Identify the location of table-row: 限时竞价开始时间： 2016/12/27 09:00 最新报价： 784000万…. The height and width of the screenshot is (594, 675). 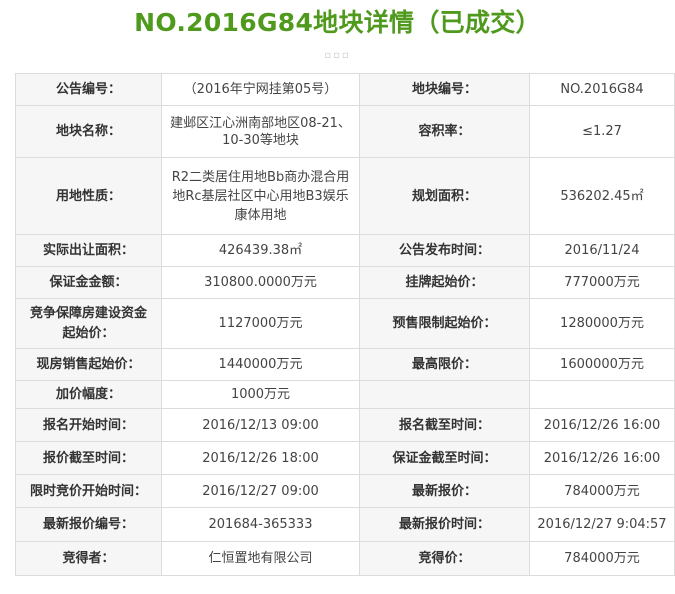
(345, 491).